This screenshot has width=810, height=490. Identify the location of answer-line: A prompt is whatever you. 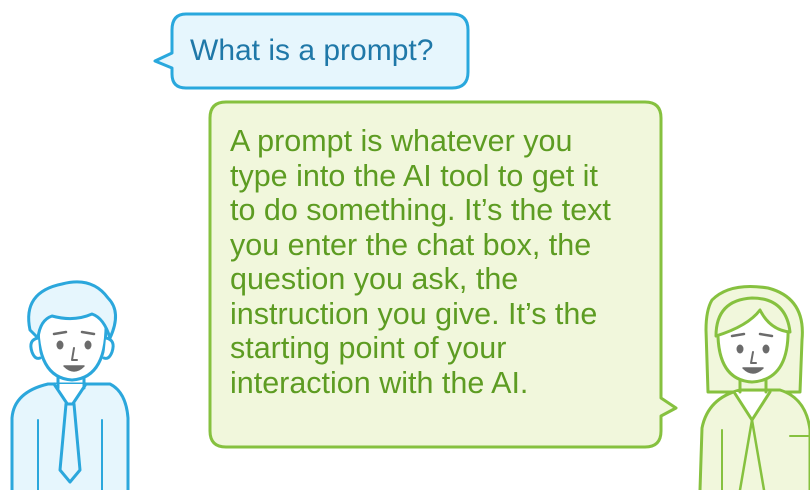
(401, 141).